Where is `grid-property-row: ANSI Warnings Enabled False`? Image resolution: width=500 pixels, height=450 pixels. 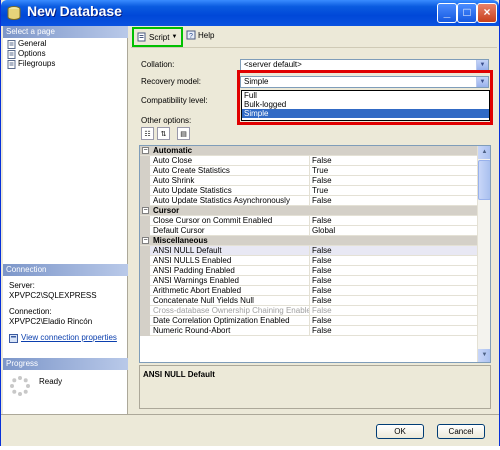 grid-property-row: ANSI Warnings Enabled False is located at coordinates (309, 281).